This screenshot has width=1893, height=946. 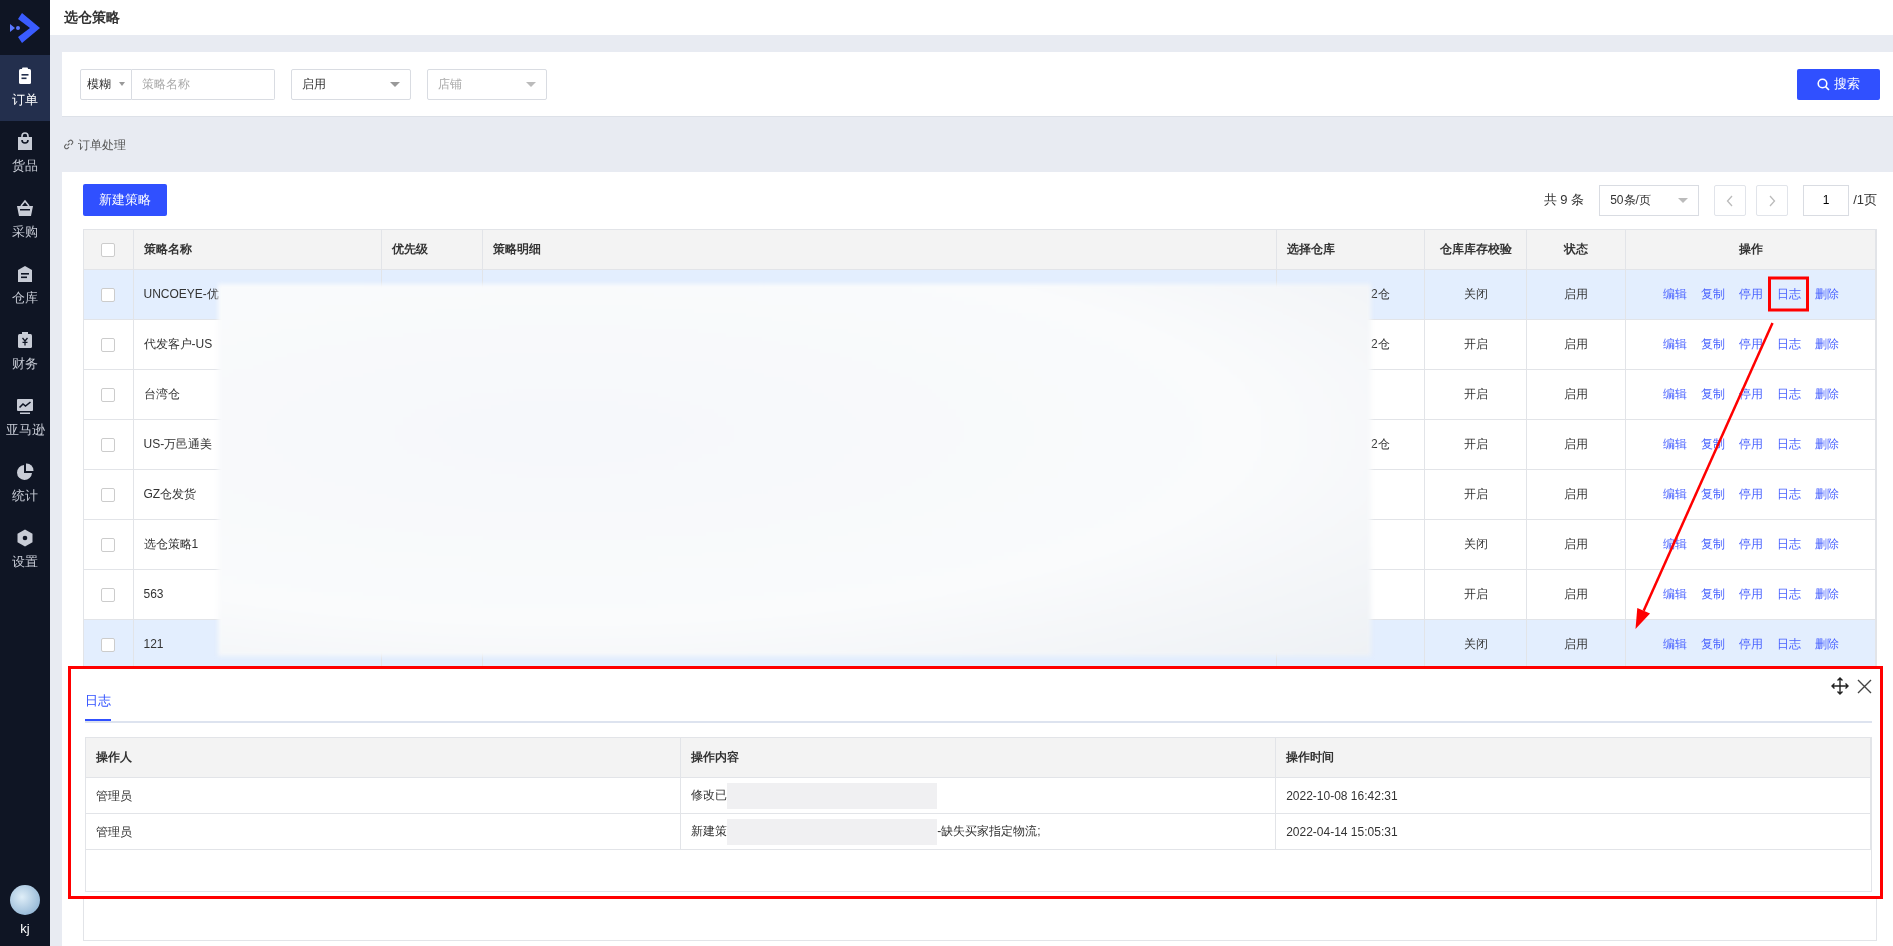 What do you see at coordinates (25, 550) in the screenshot?
I see `sidebar-item: 设置` at bounding box center [25, 550].